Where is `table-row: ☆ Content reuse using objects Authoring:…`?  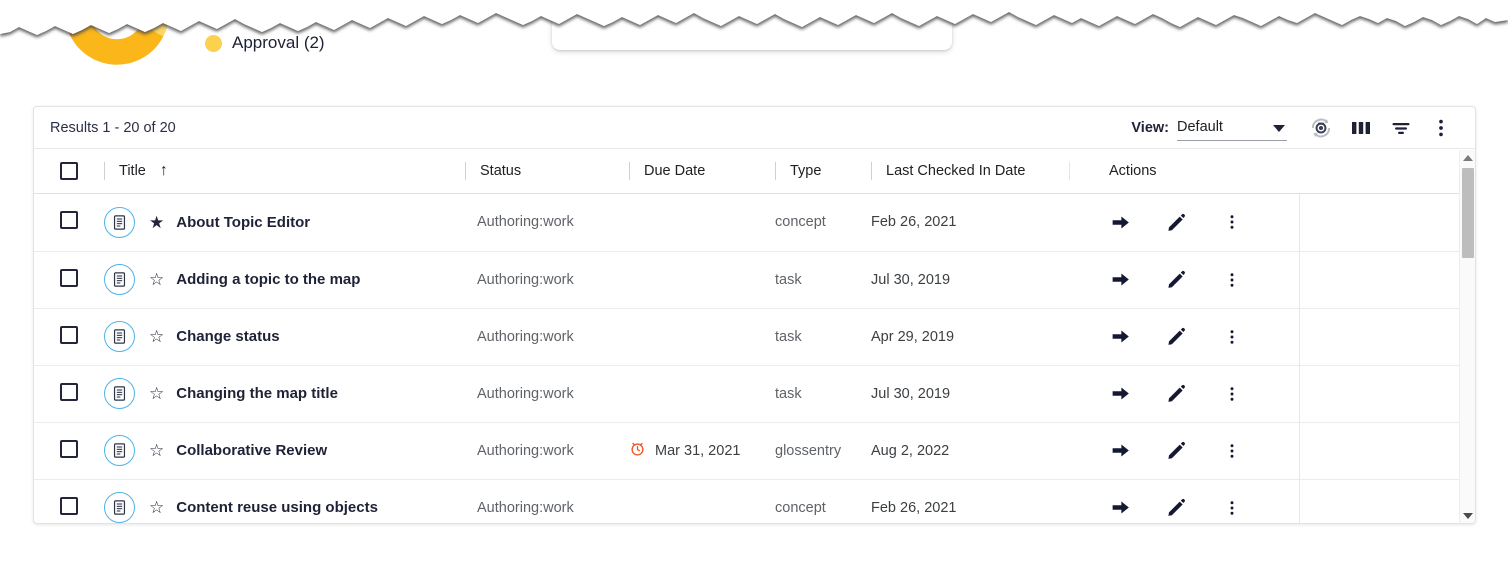
table-row: ☆ Content reuse using objects Authoring:… is located at coordinates (754, 501).